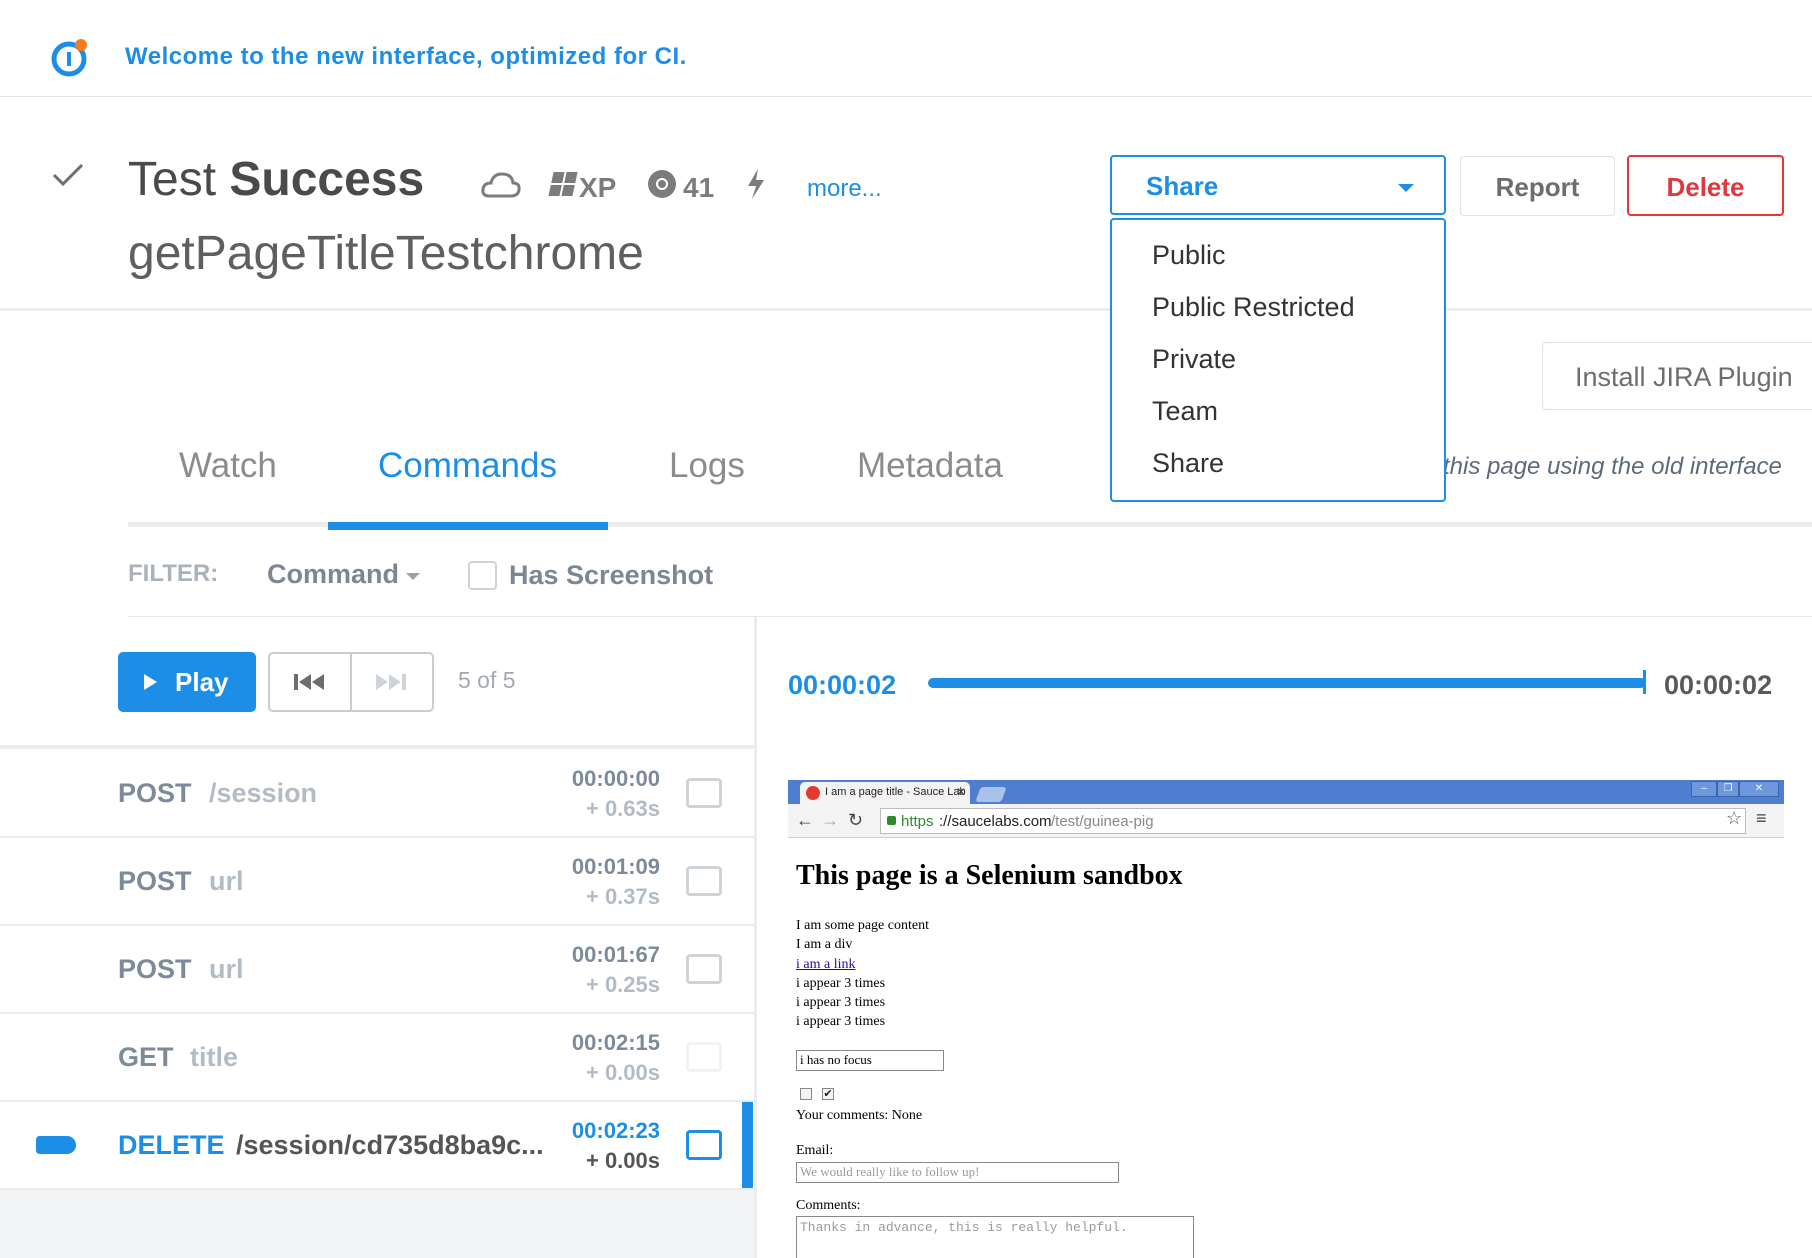  What do you see at coordinates (707, 466) in the screenshot?
I see `tab-logs: Logs` at bounding box center [707, 466].